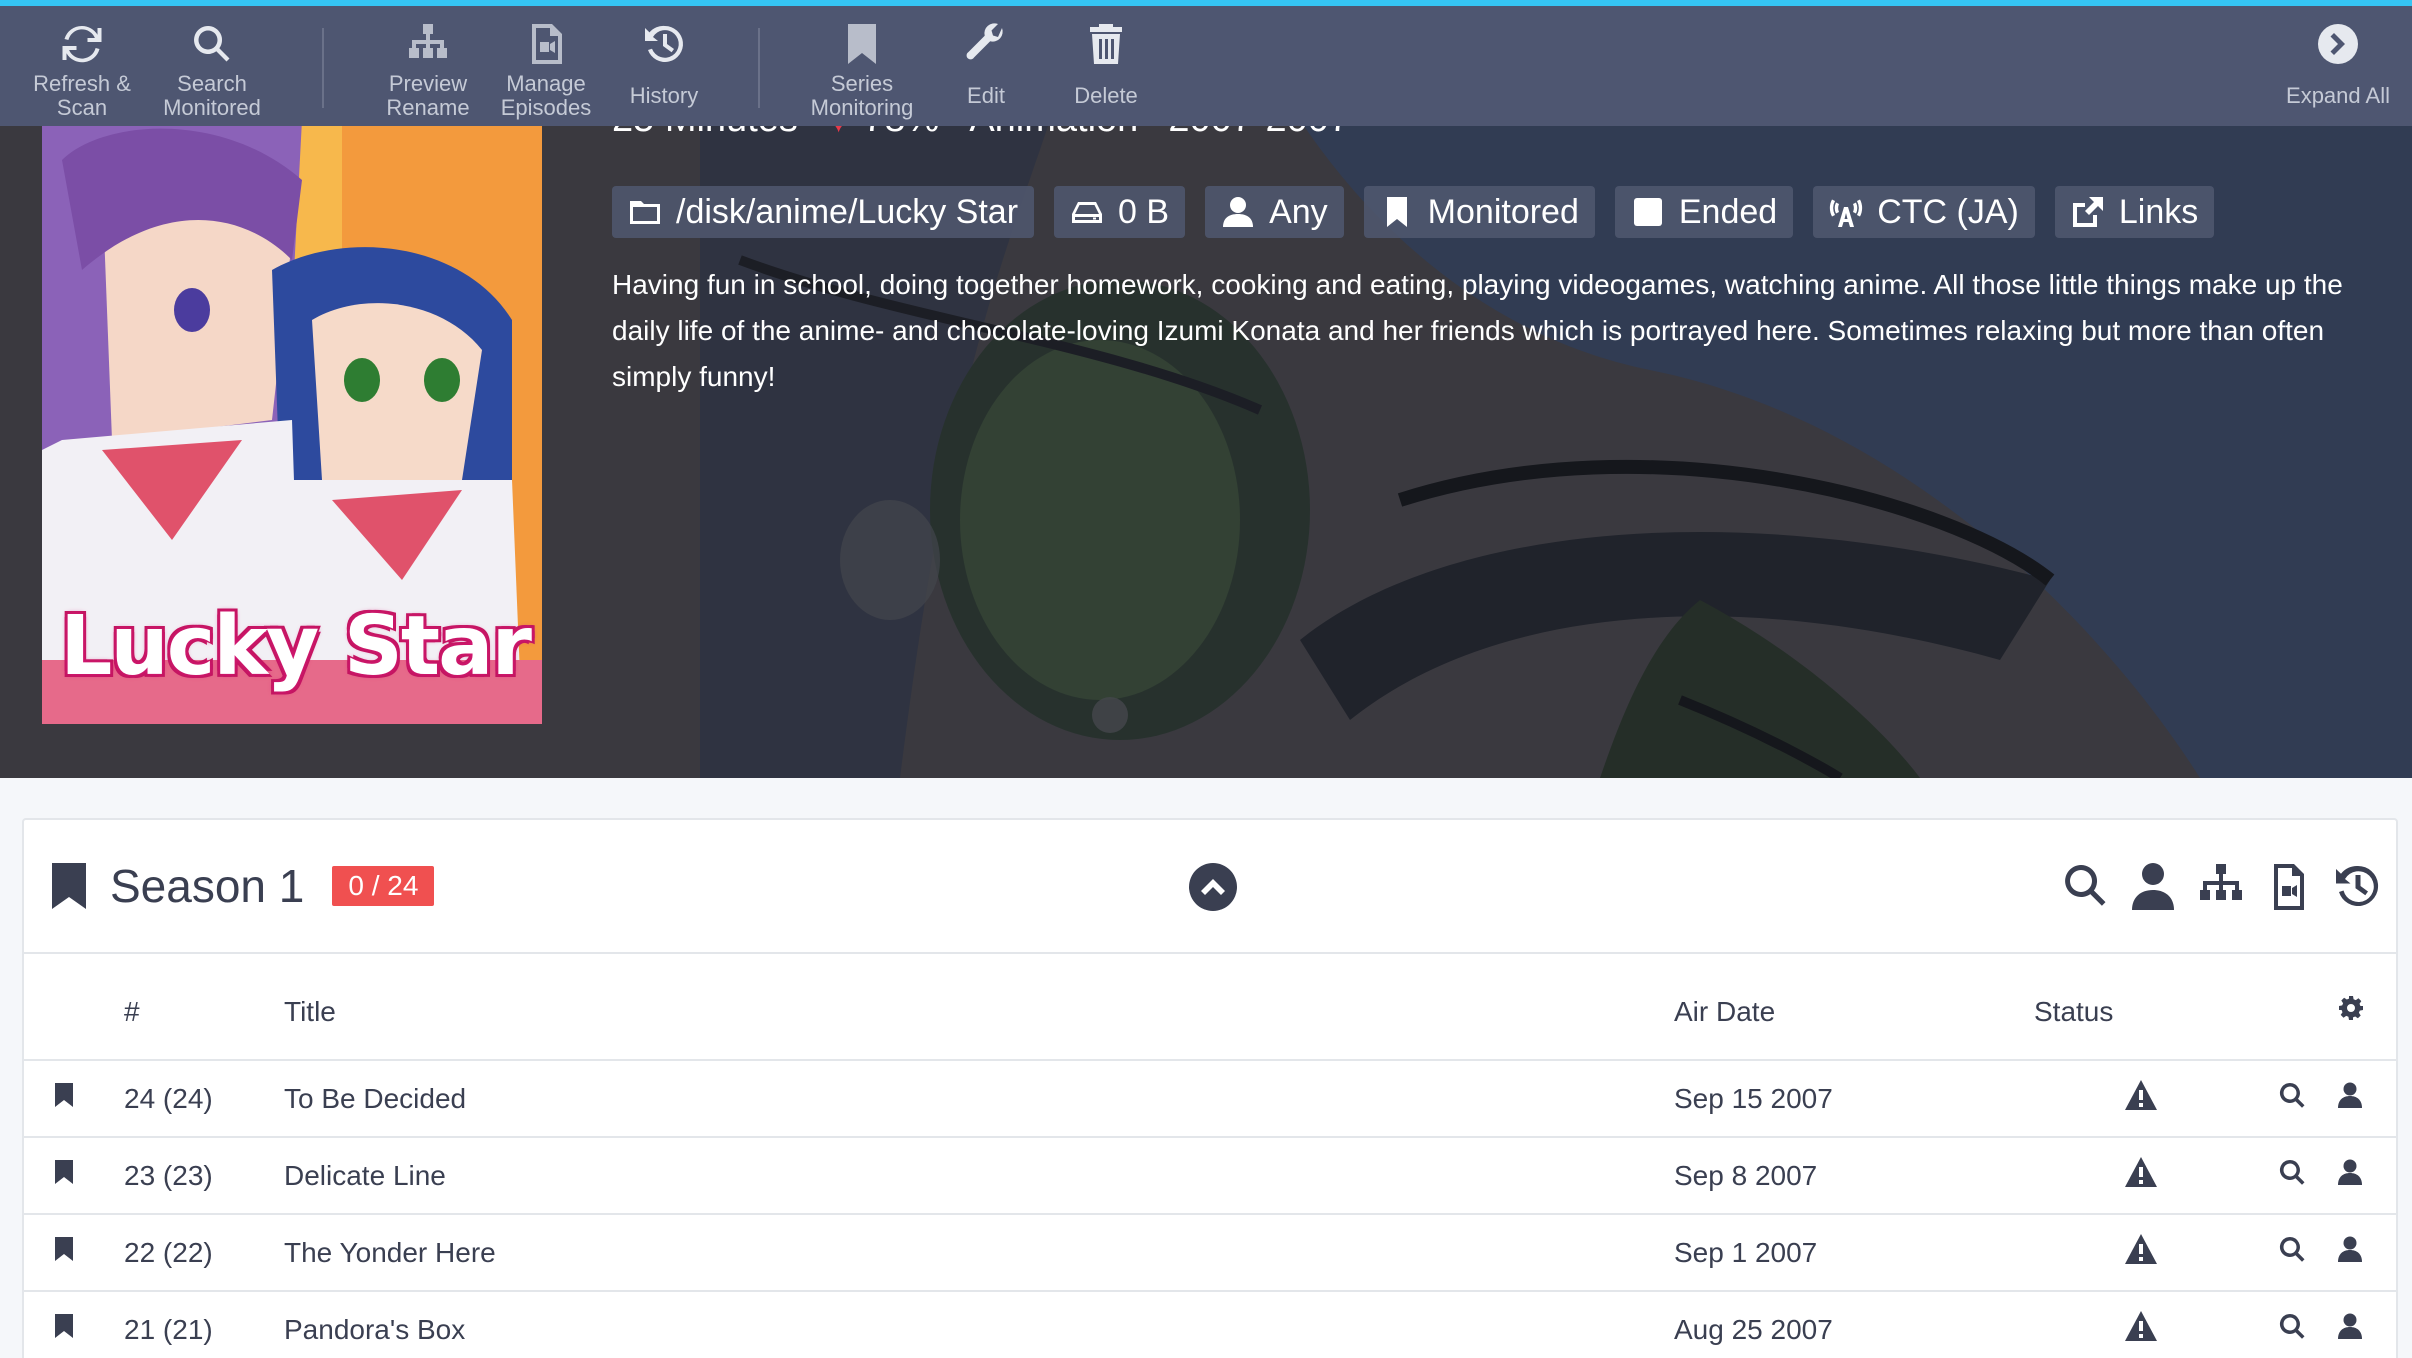 The height and width of the screenshot is (1358, 2412). I want to click on table-row: 21 (21) Pandora's Box Aug 25 2007, so click(1210, 1324).